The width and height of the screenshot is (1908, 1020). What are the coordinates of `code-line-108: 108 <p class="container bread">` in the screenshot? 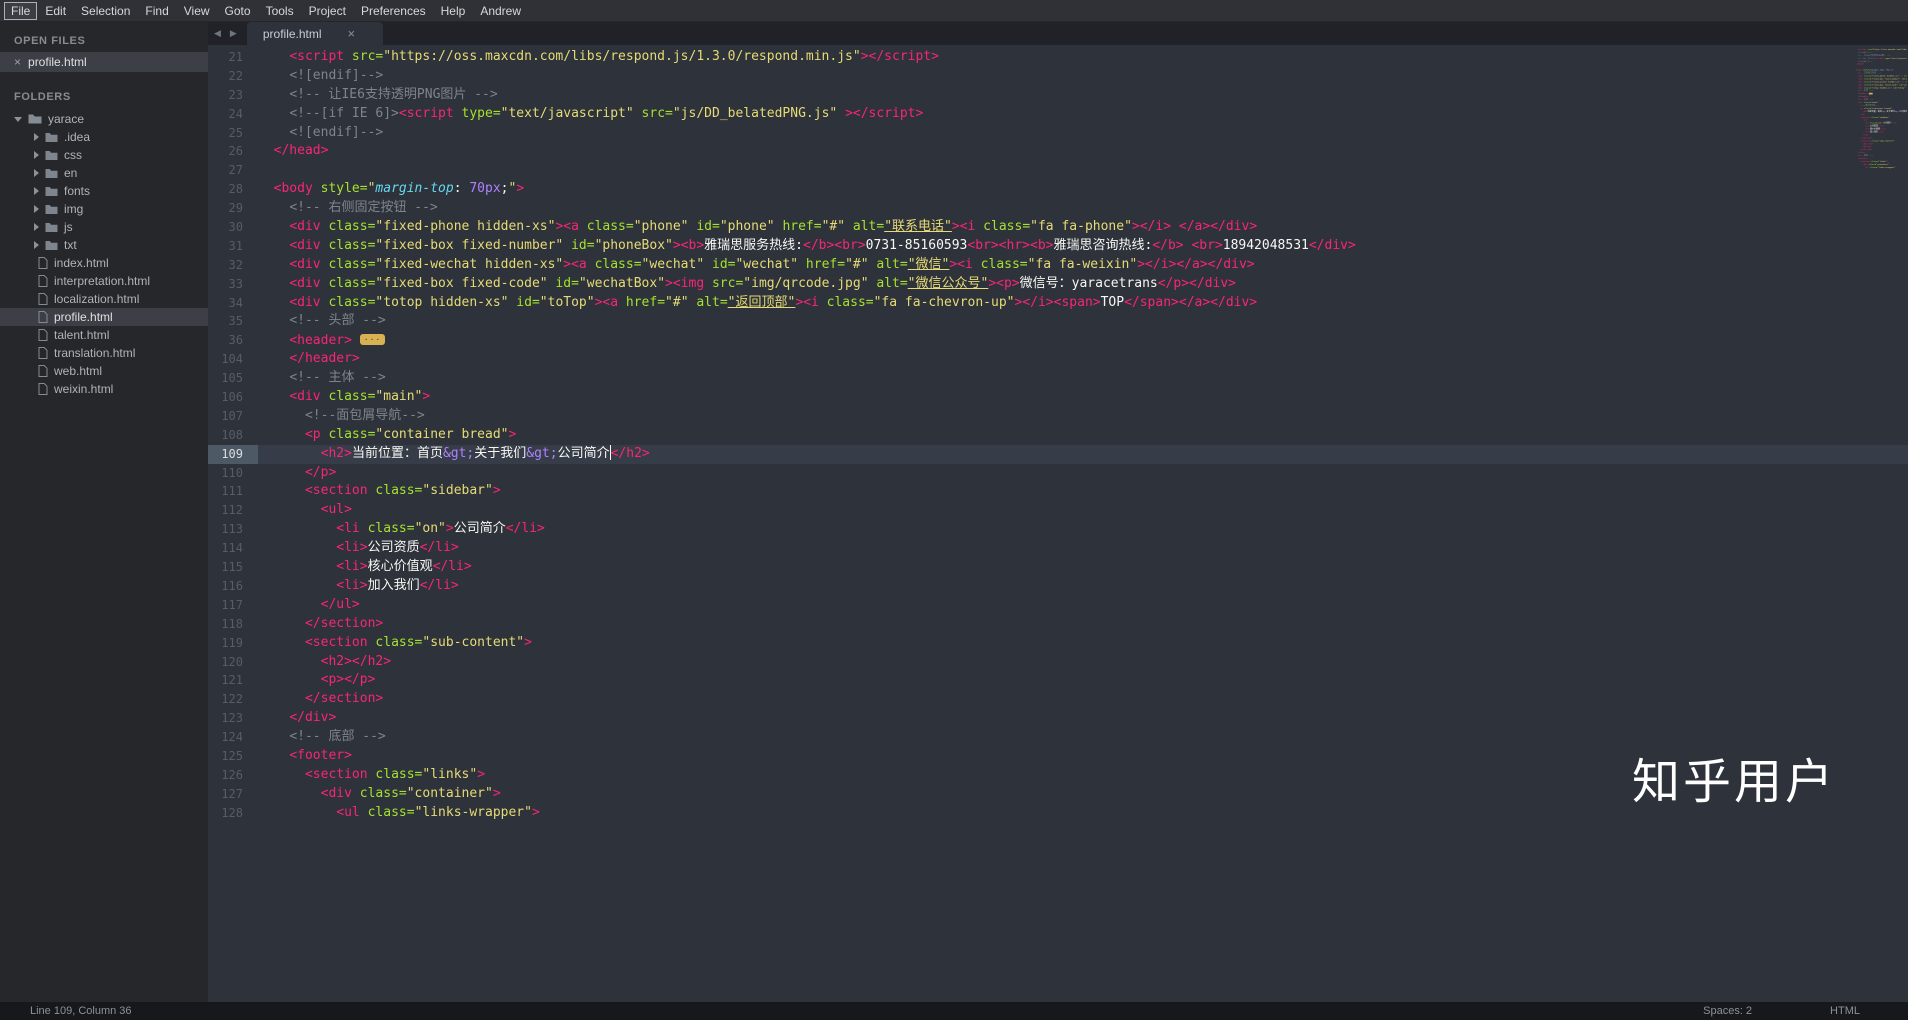 It's located at (1058, 435).